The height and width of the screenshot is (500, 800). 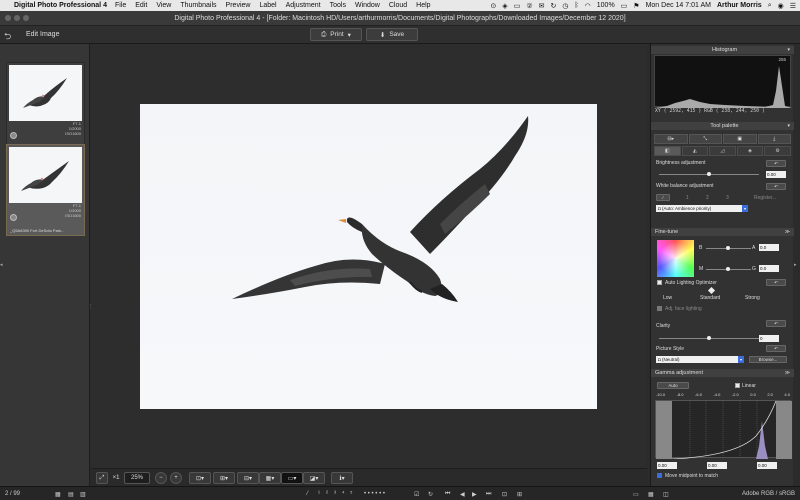 What do you see at coordinates (447, 494) in the screenshot?
I see `first-image-icon: ⏮` at bounding box center [447, 494].